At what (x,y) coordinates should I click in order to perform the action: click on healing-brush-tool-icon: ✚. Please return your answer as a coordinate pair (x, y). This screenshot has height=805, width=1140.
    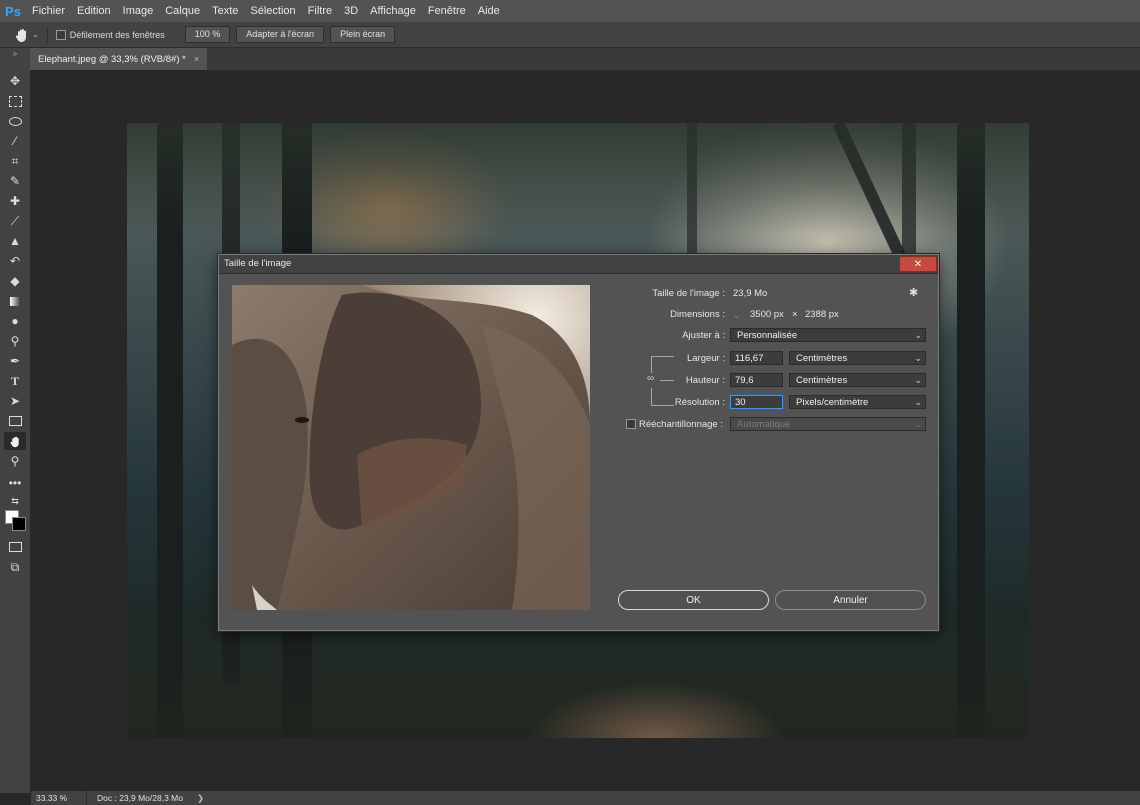
    Looking at the image, I should click on (15, 201).